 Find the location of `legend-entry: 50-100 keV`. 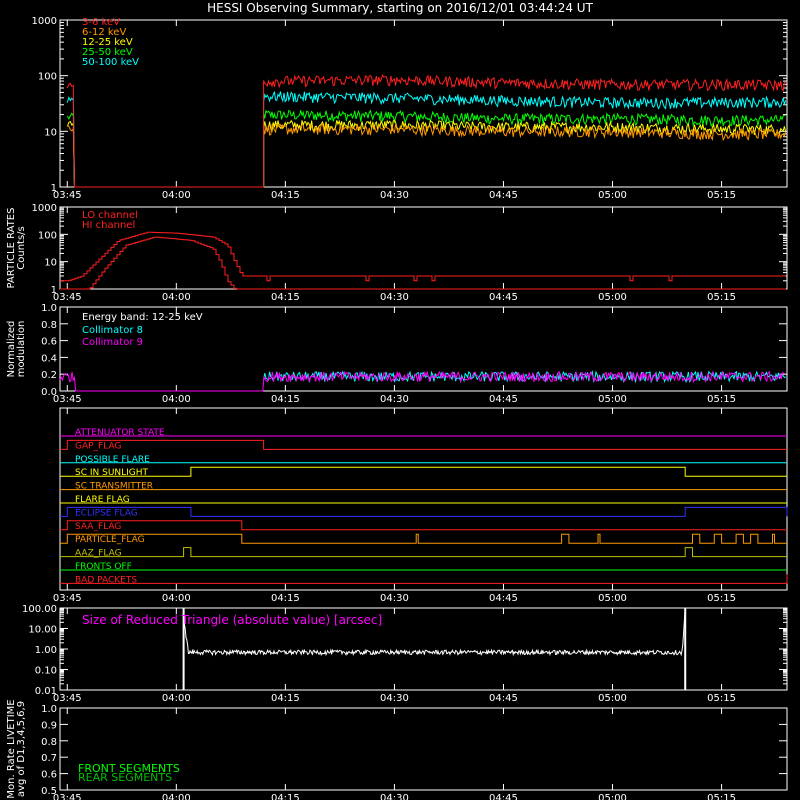

legend-entry: 50-100 keV is located at coordinates (110, 62).